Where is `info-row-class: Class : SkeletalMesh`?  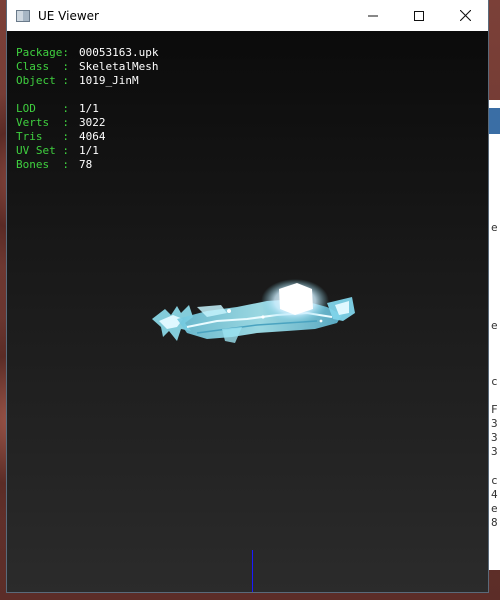
info-row-class: Class : SkeletalMesh is located at coordinates (87, 67).